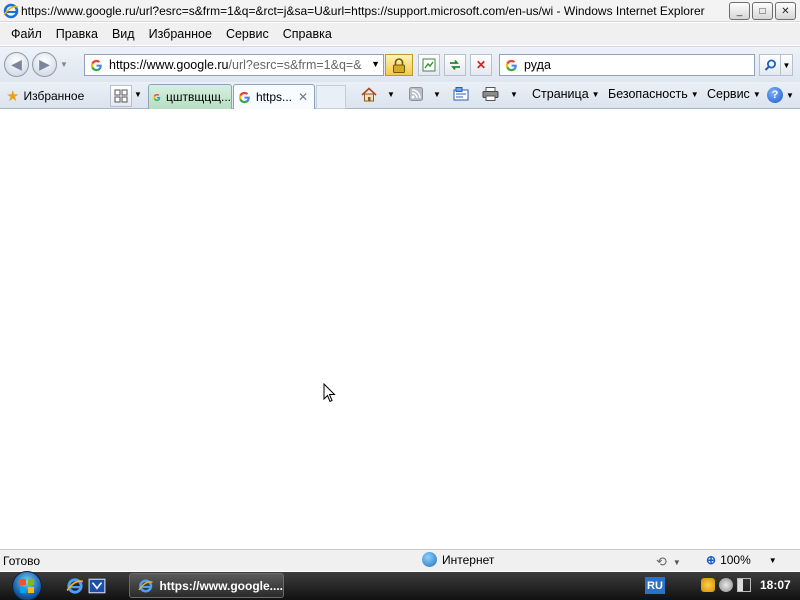 The width and height of the screenshot is (800, 600). I want to click on compatibility-view-icon, so click(429, 65).